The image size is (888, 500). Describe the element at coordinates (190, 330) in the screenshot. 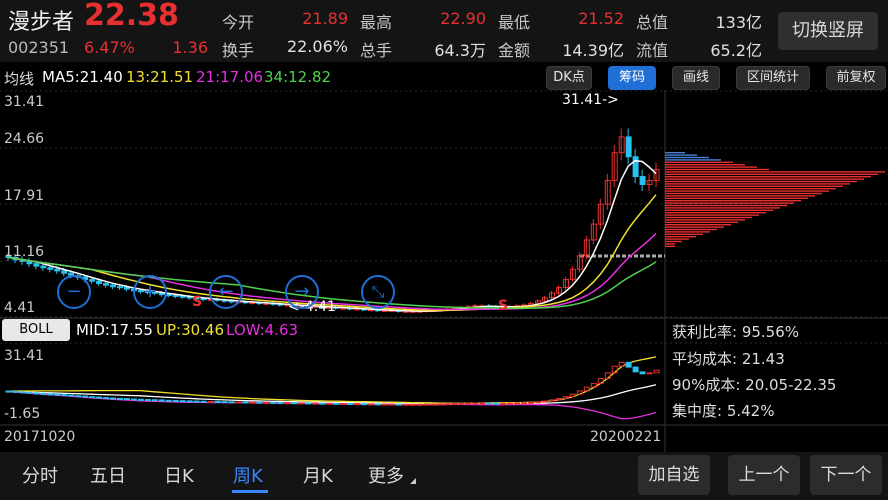

I see `boll-up: UP:30.46` at that location.